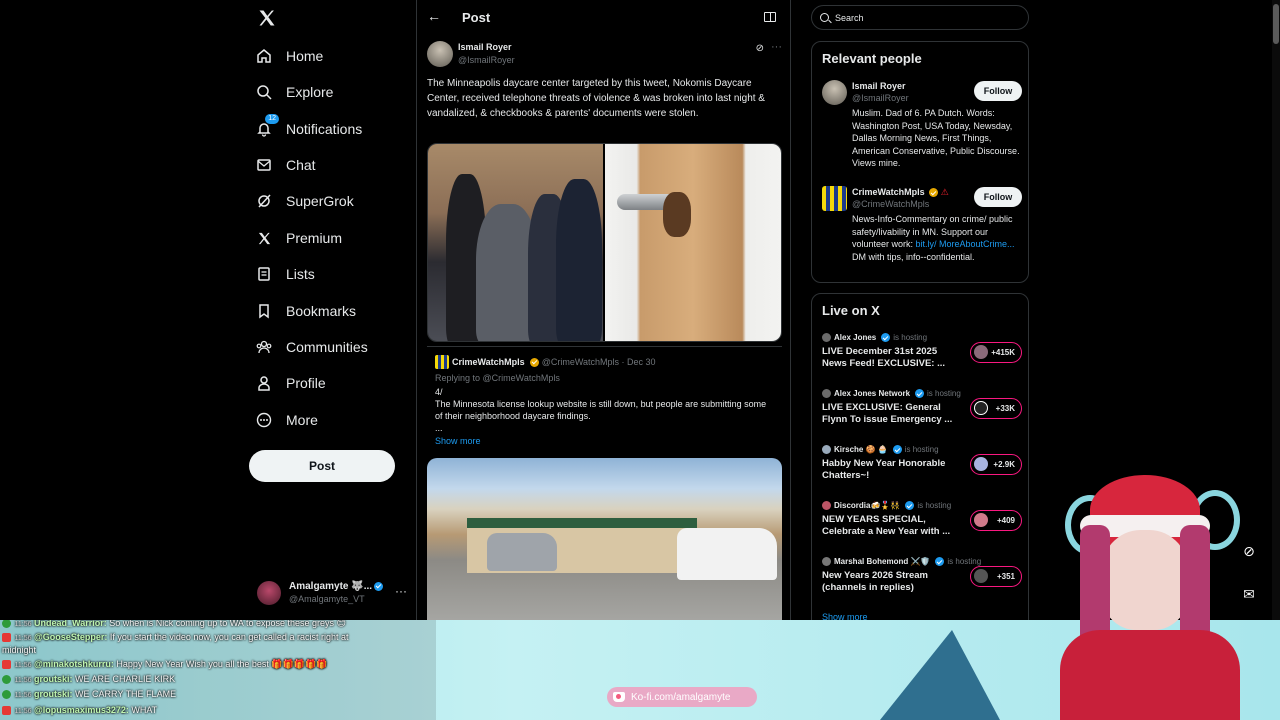 The width and height of the screenshot is (1280, 720). What do you see at coordinates (879, 86) in the screenshot?
I see `person-name: Ismail Royer` at bounding box center [879, 86].